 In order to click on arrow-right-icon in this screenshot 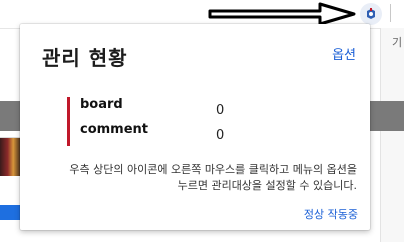, I will do `click(282, 14)`.